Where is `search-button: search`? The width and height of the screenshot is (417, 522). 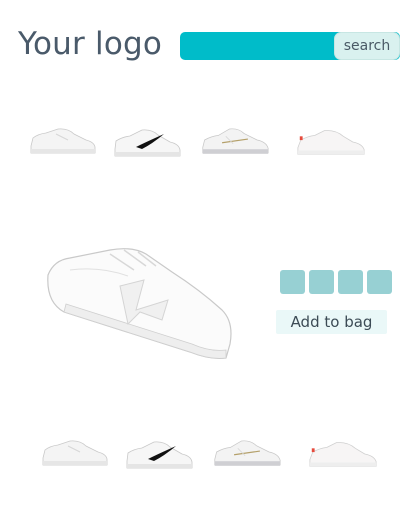 search-button: search is located at coordinates (367, 46).